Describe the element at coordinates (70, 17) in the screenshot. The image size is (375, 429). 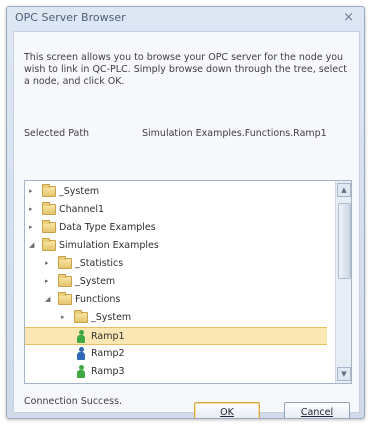
I see `window-title: OPC Server Browser` at that location.